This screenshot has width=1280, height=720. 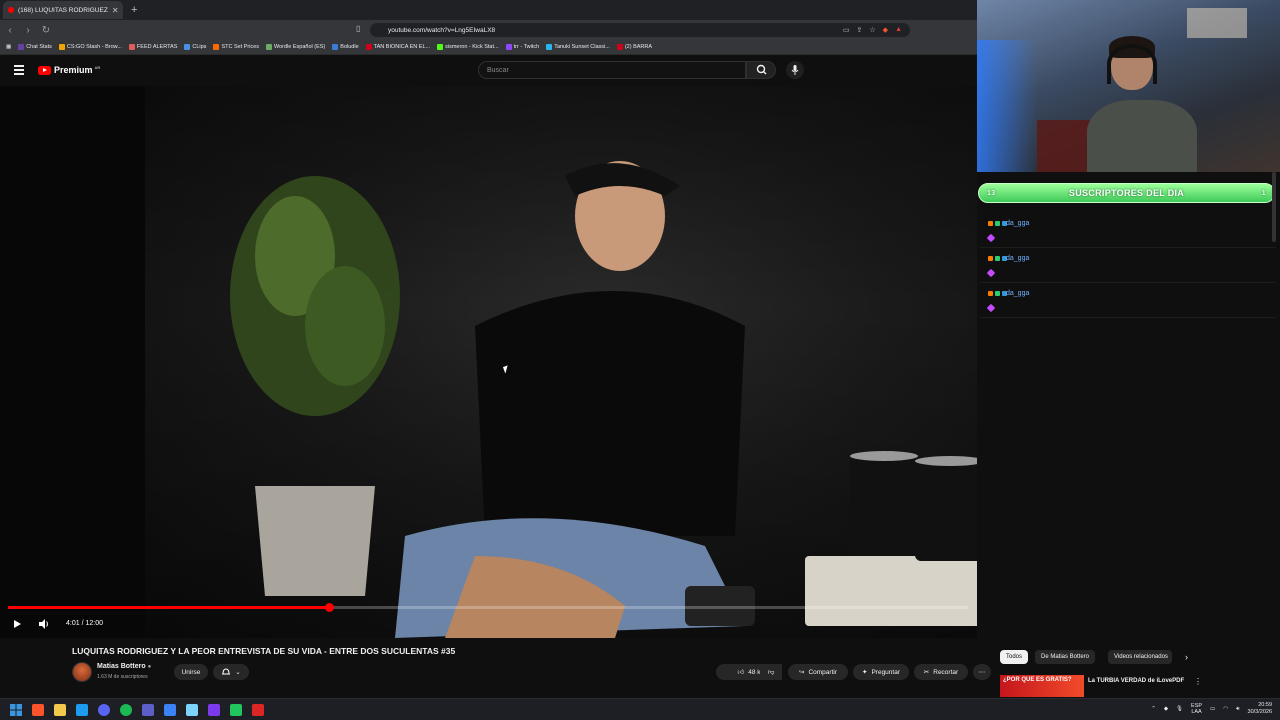 I want to click on search-button, so click(x=761, y=70).